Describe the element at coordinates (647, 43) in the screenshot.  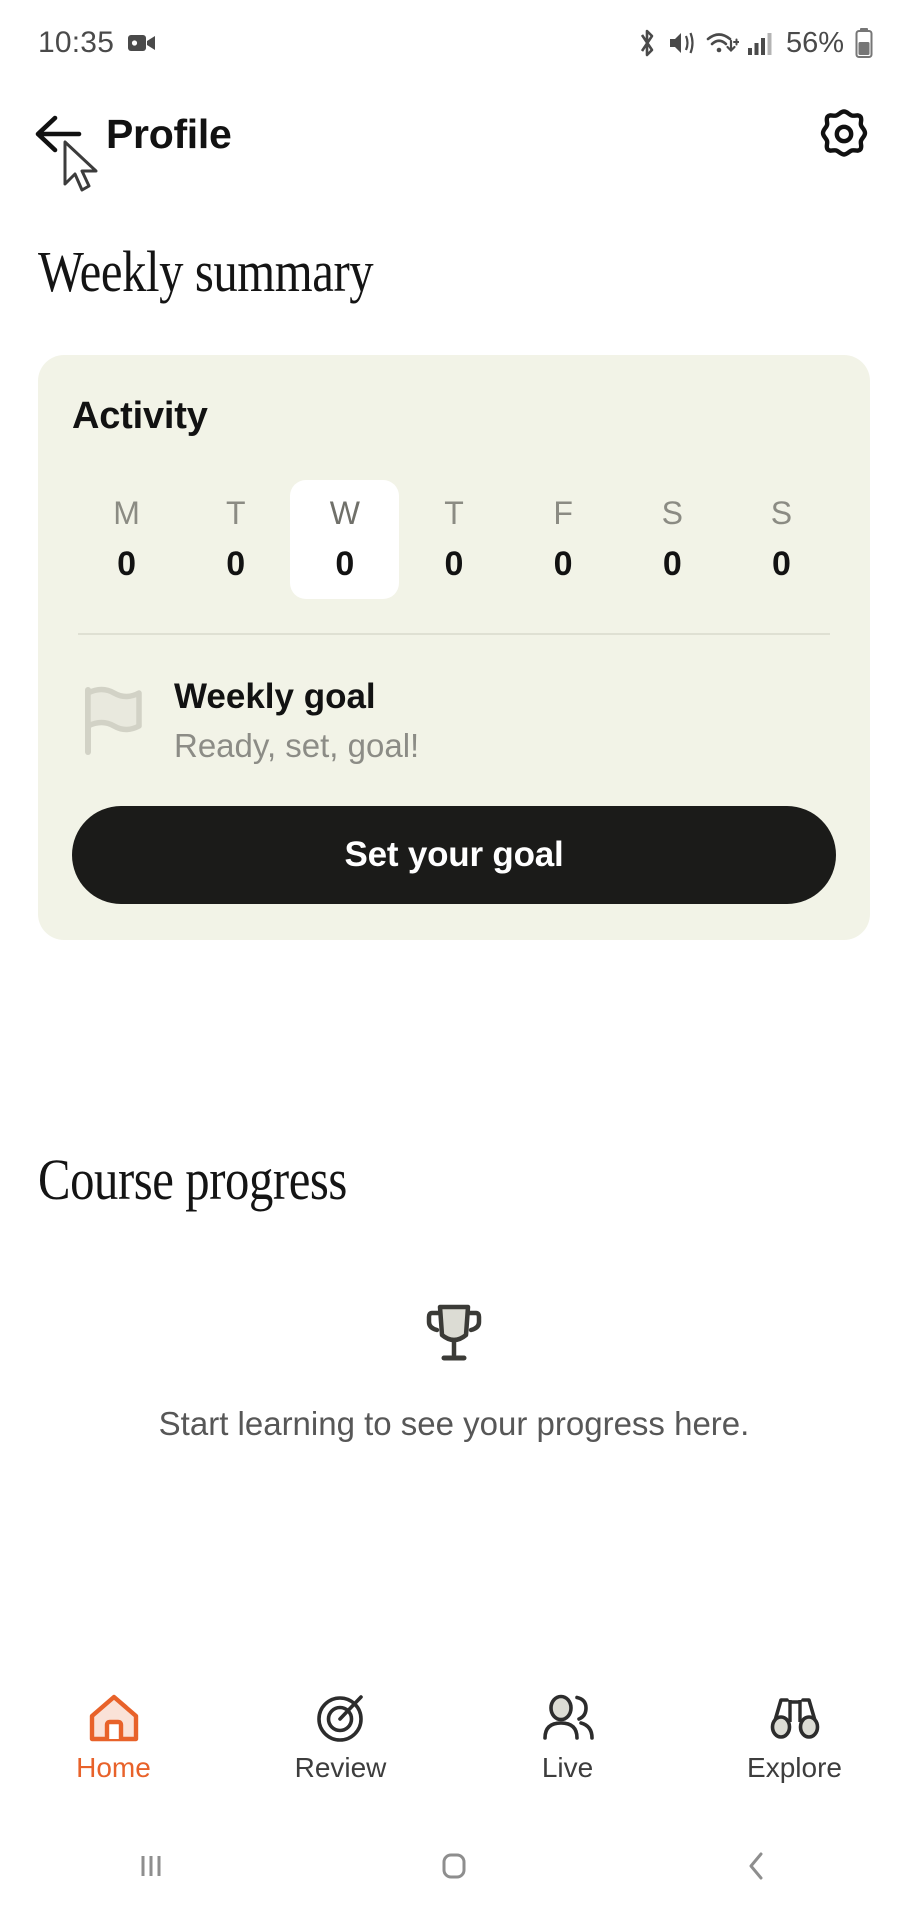
I see `bluetooth-icon` at that location.